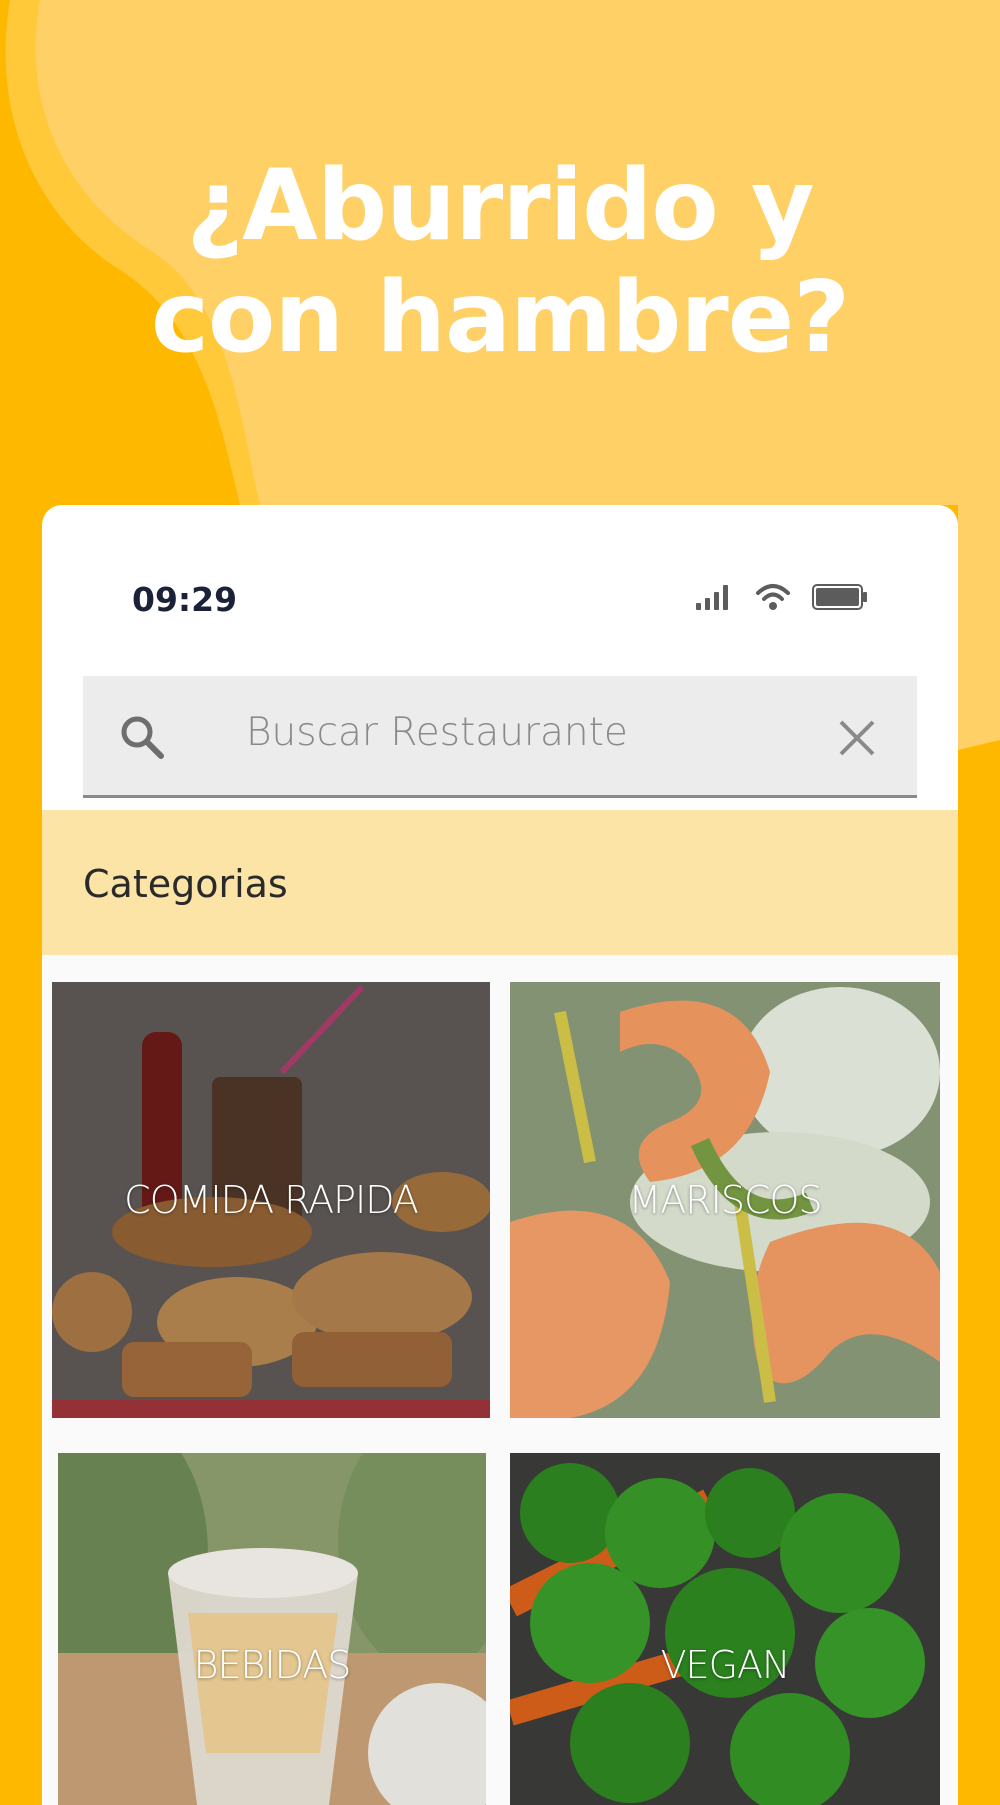  Describe the element at coordinates (500, 318) in the screenshot. I see `headline-line-2: con hambre?` at that location.